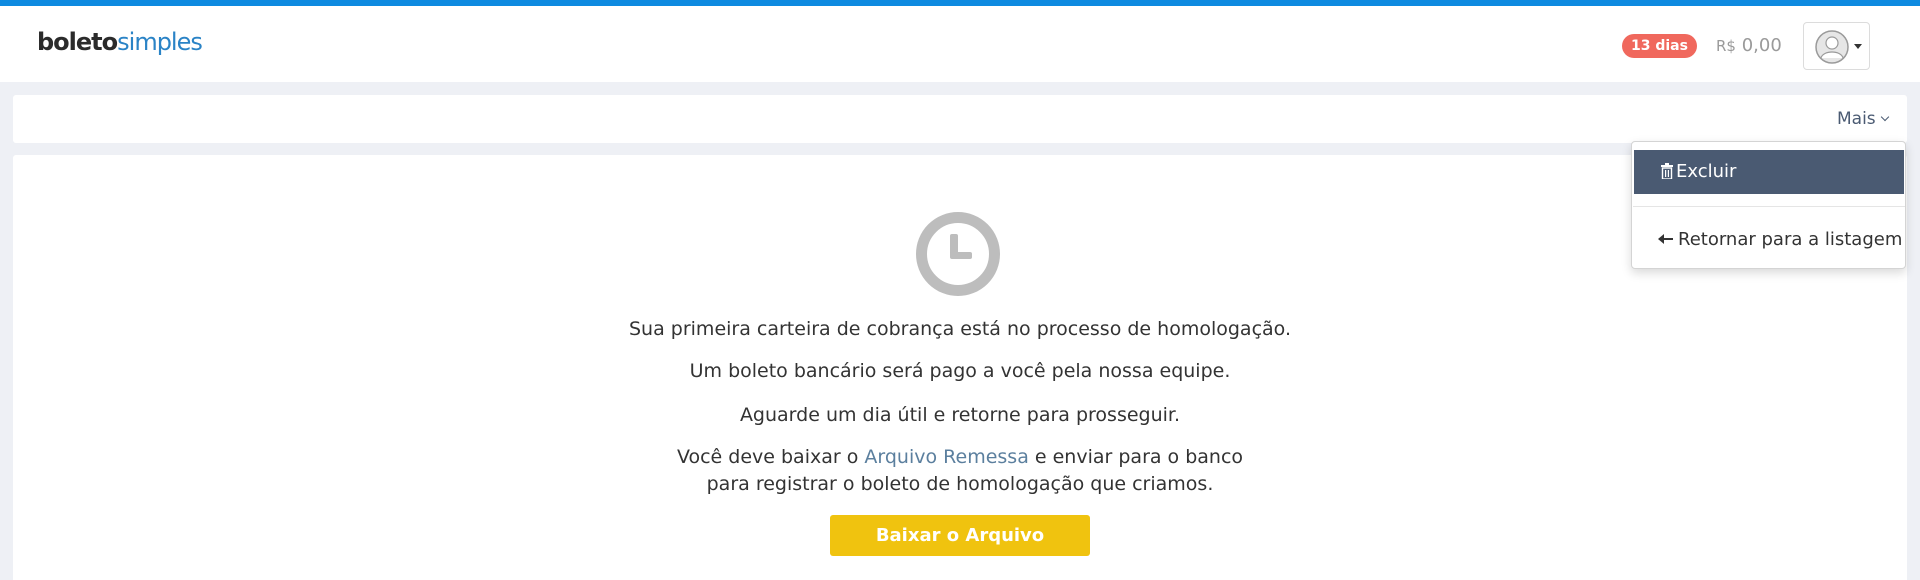  I want to click on more-dropdown-menu: Excluir Retornar para a listagem, so click(1768, 205).